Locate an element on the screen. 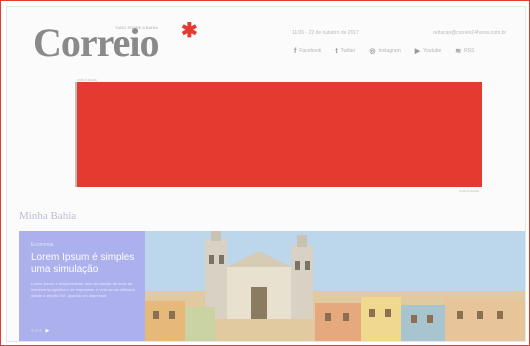 The height and width of the screenshot is (346, 530). social-link-youtube: ▶ Youtube is located at coordinates (428, 51).